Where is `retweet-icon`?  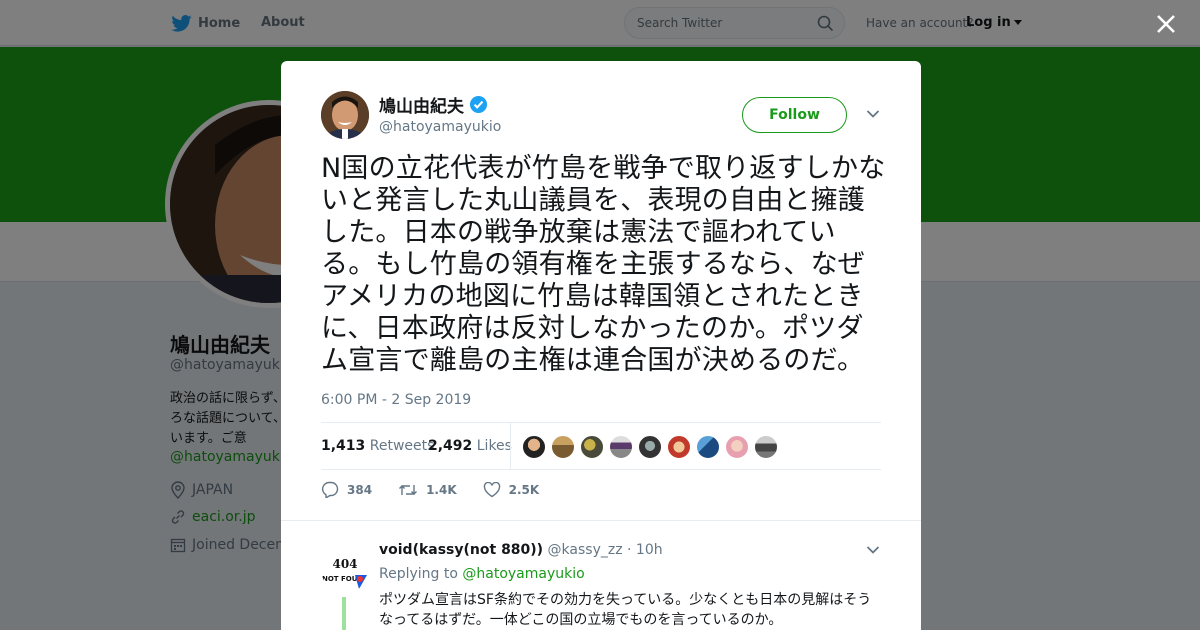 retweet-icon is located at coordinates (408, 489).